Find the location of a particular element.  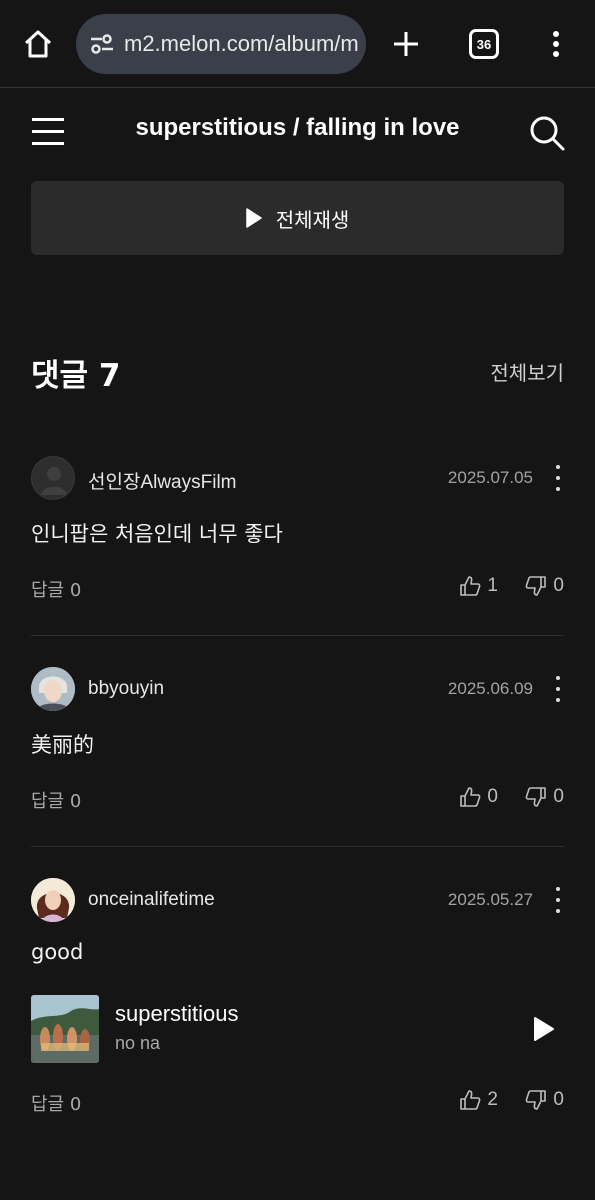

like-count: 1 is located at coordinates (492, 585).